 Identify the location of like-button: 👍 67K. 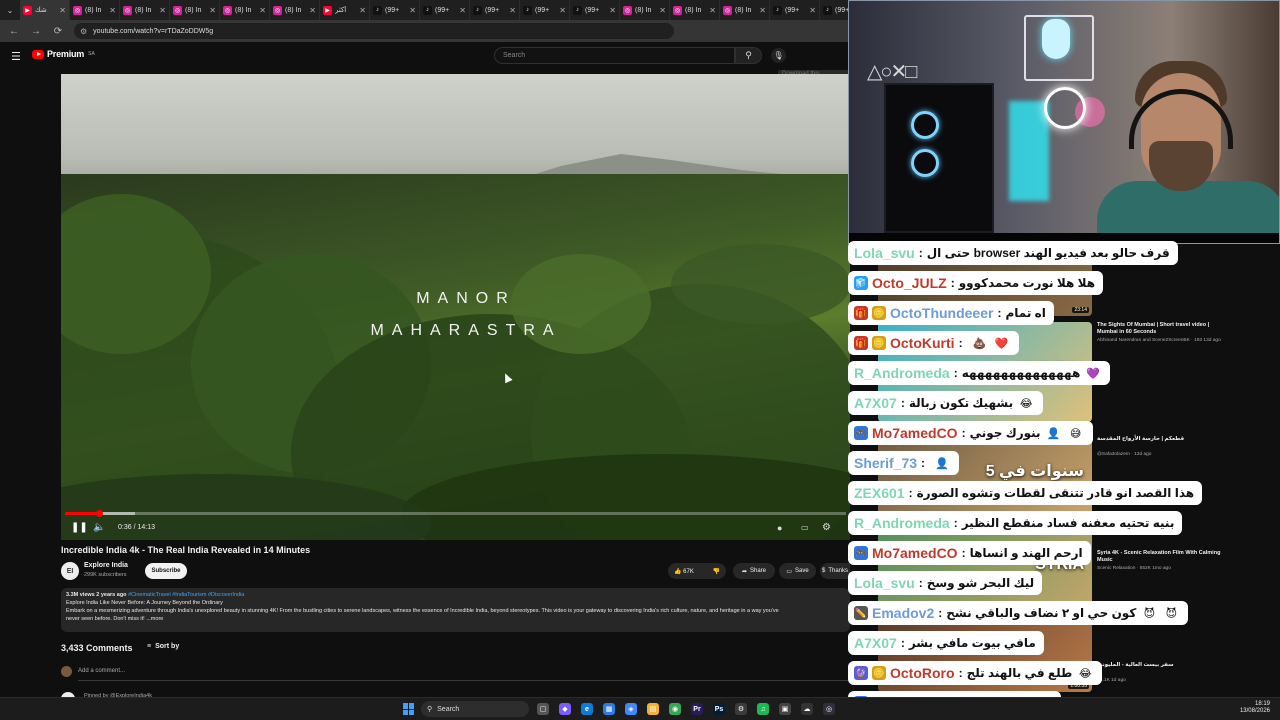
(684, 571).